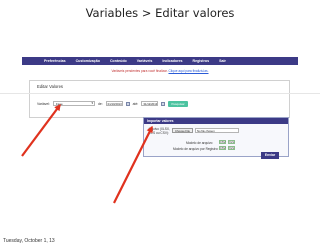  What do you see at coordinates (182, 130) in the screenshot?
I see `choose-file-button: Choose File` at bounding box center [182, 130].